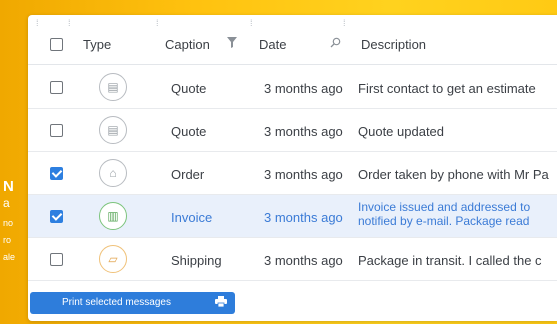  What do you see at coordinates (8, 223) in the screenshot?
I see `side-text-line: no` at bounding box center [8, 223].